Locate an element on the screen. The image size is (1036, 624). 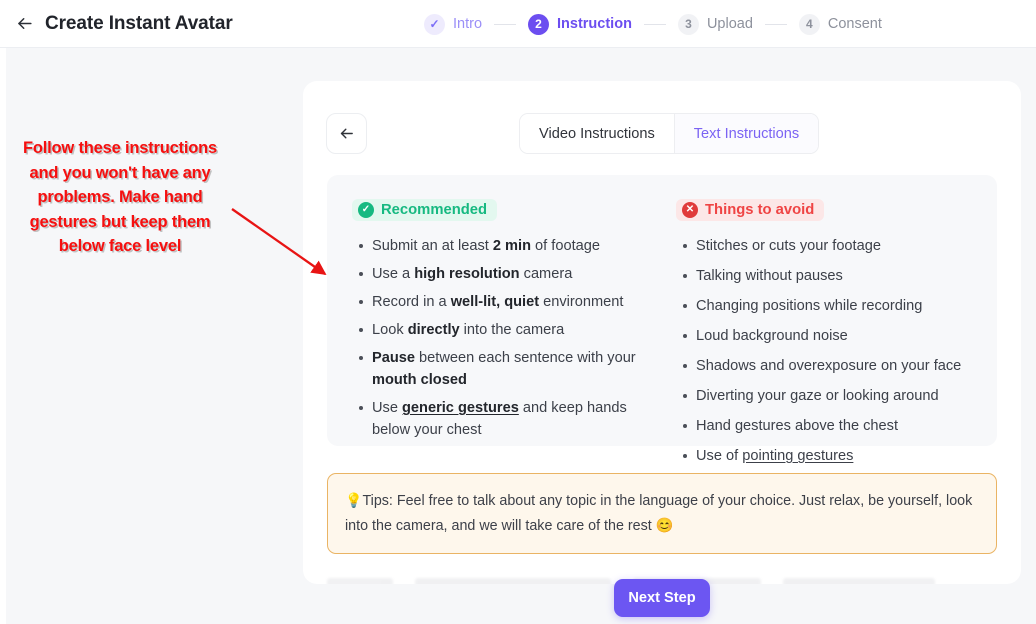
step-badge-upload: 3 is located at coordinates (688, 24).